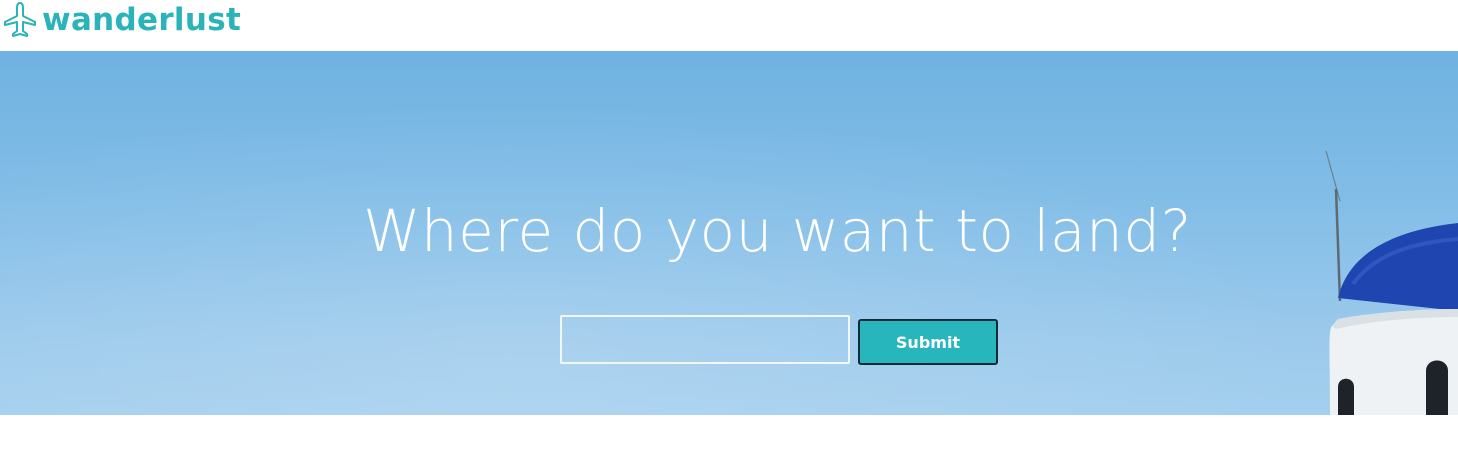  I want to click on site-header: wanderlust, so click(729, 25).